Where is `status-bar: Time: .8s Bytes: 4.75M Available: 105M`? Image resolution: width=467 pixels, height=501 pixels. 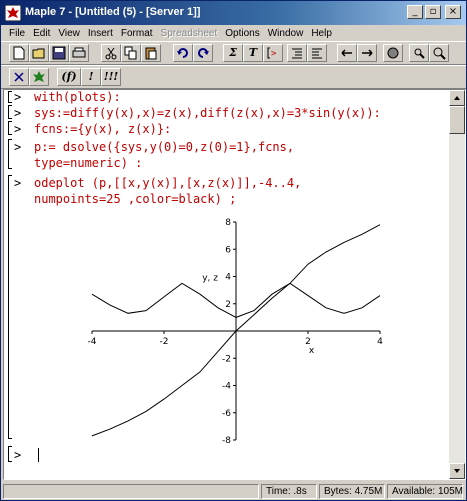 status-bar: Time: .8s Bytes: 4.75M Available: 105M is located at coordinates (233, 491).